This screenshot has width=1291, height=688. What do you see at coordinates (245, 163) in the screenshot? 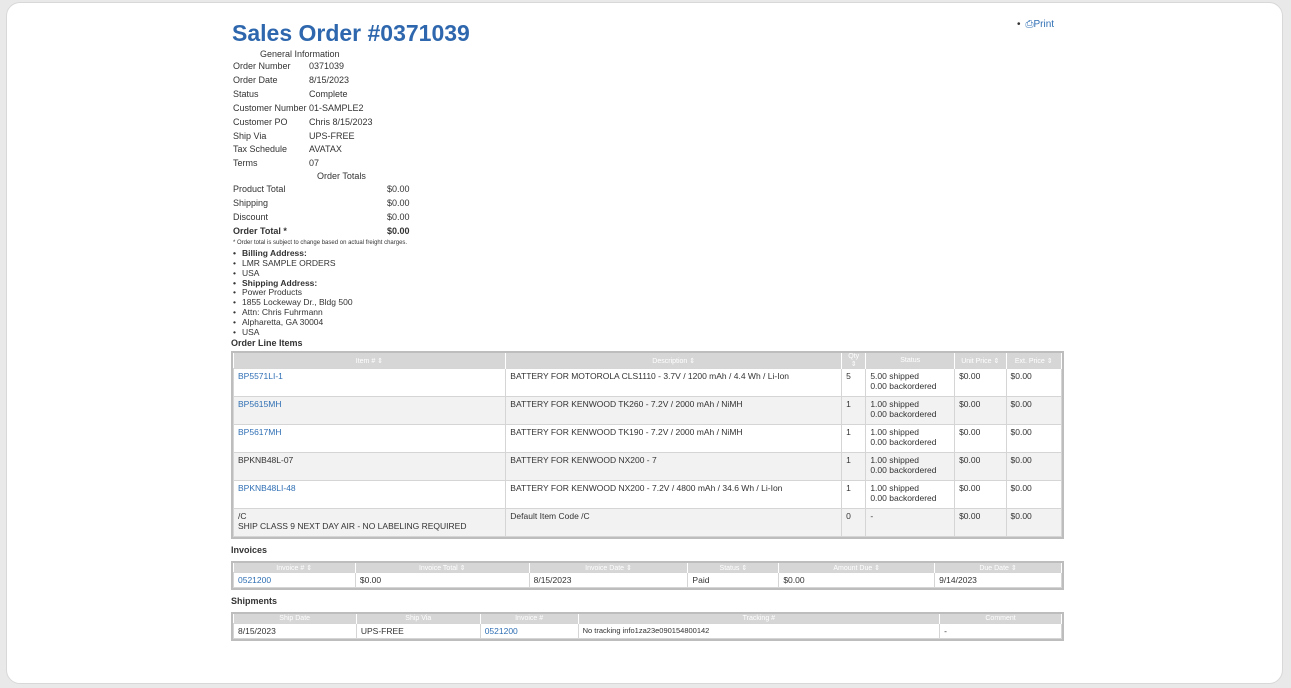
I see `field-label: Terms` at bounding box center [245, 163].